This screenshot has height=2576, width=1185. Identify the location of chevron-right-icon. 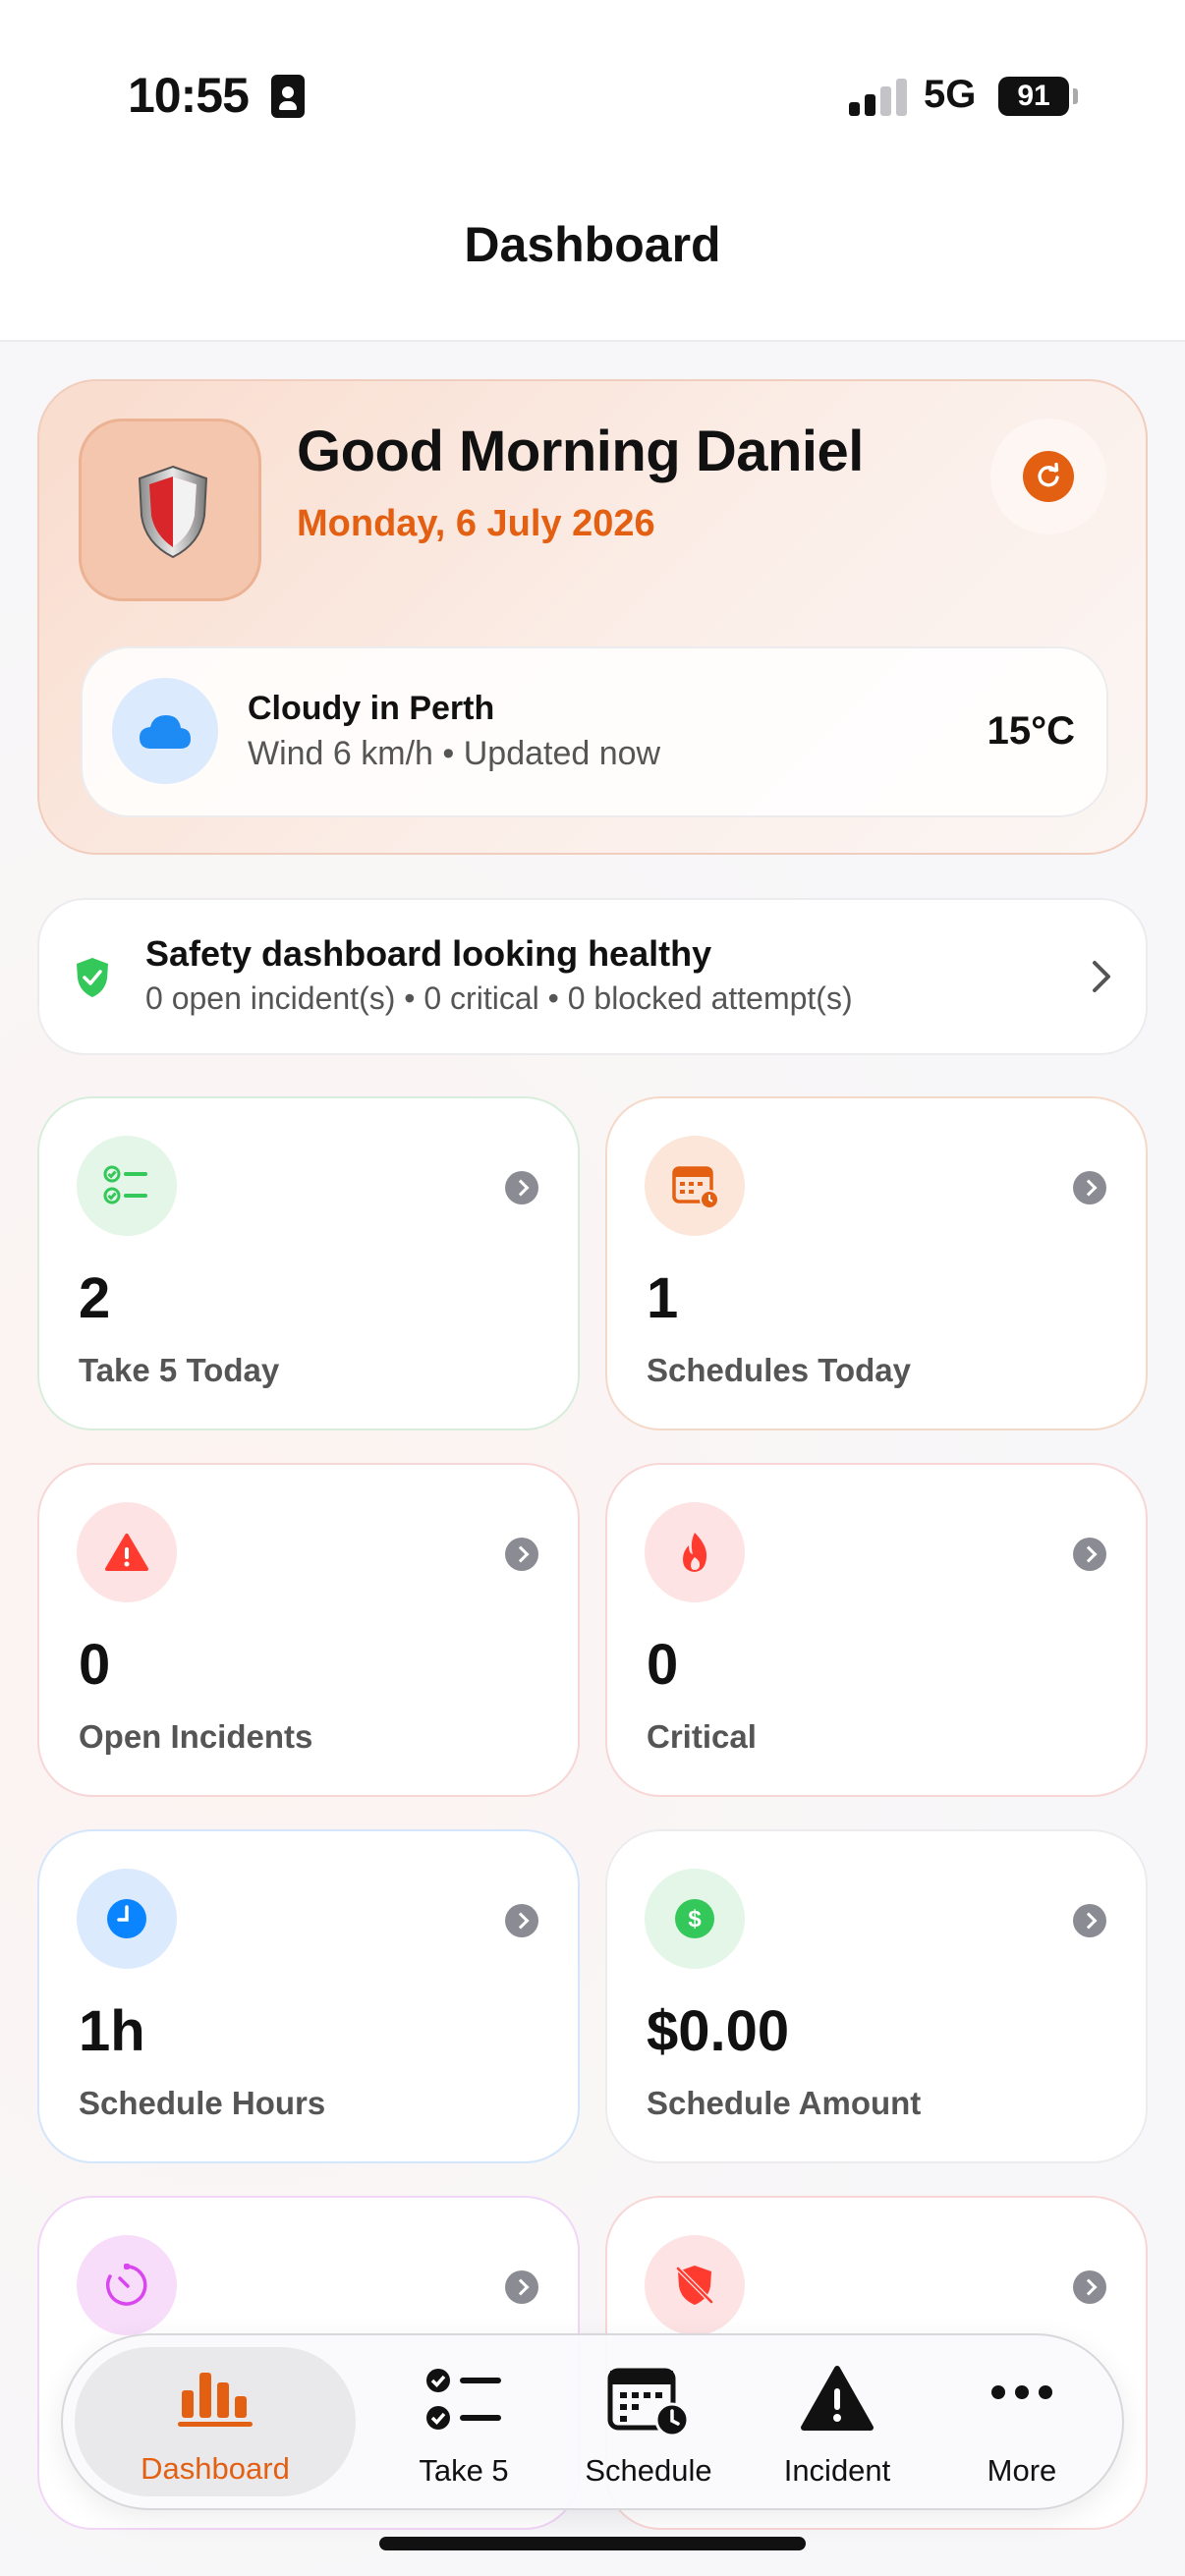
(1102, 976).